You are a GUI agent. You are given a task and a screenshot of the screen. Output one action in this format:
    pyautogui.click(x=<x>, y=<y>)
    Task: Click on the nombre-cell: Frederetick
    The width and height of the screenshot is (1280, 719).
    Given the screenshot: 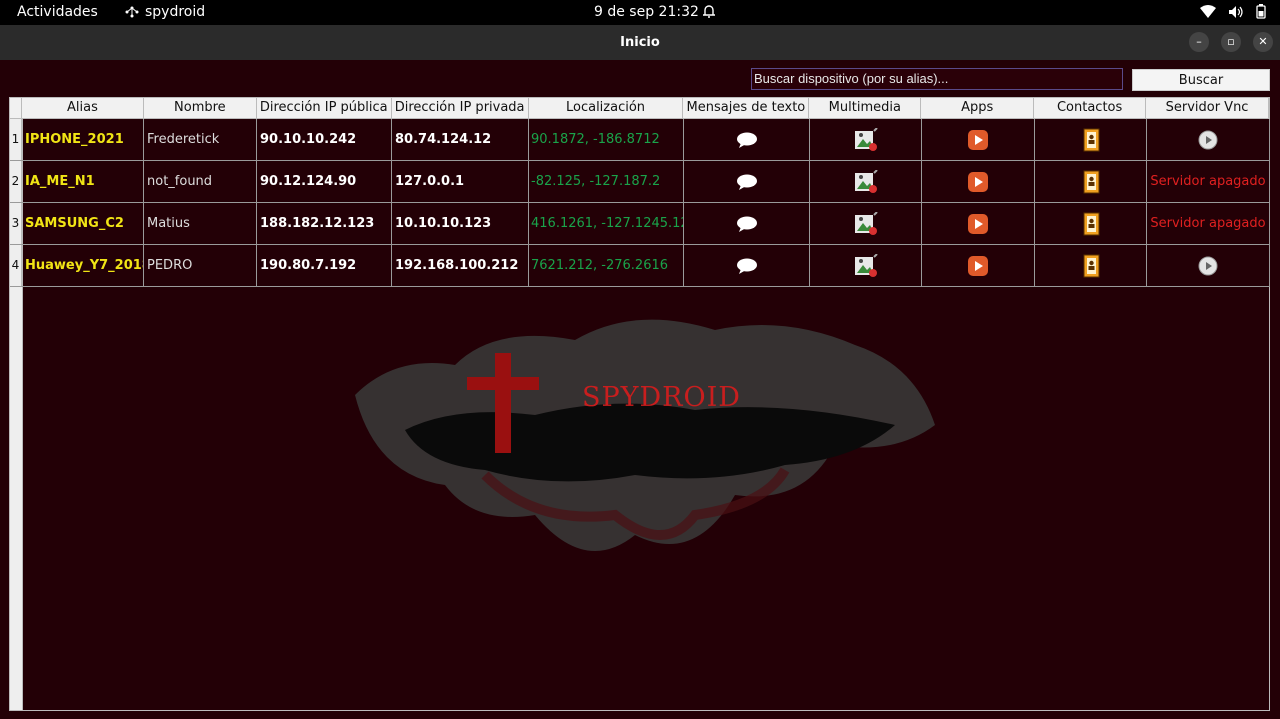 What is the action you would take?
    pyautogui.click(x=200, y=139)
    